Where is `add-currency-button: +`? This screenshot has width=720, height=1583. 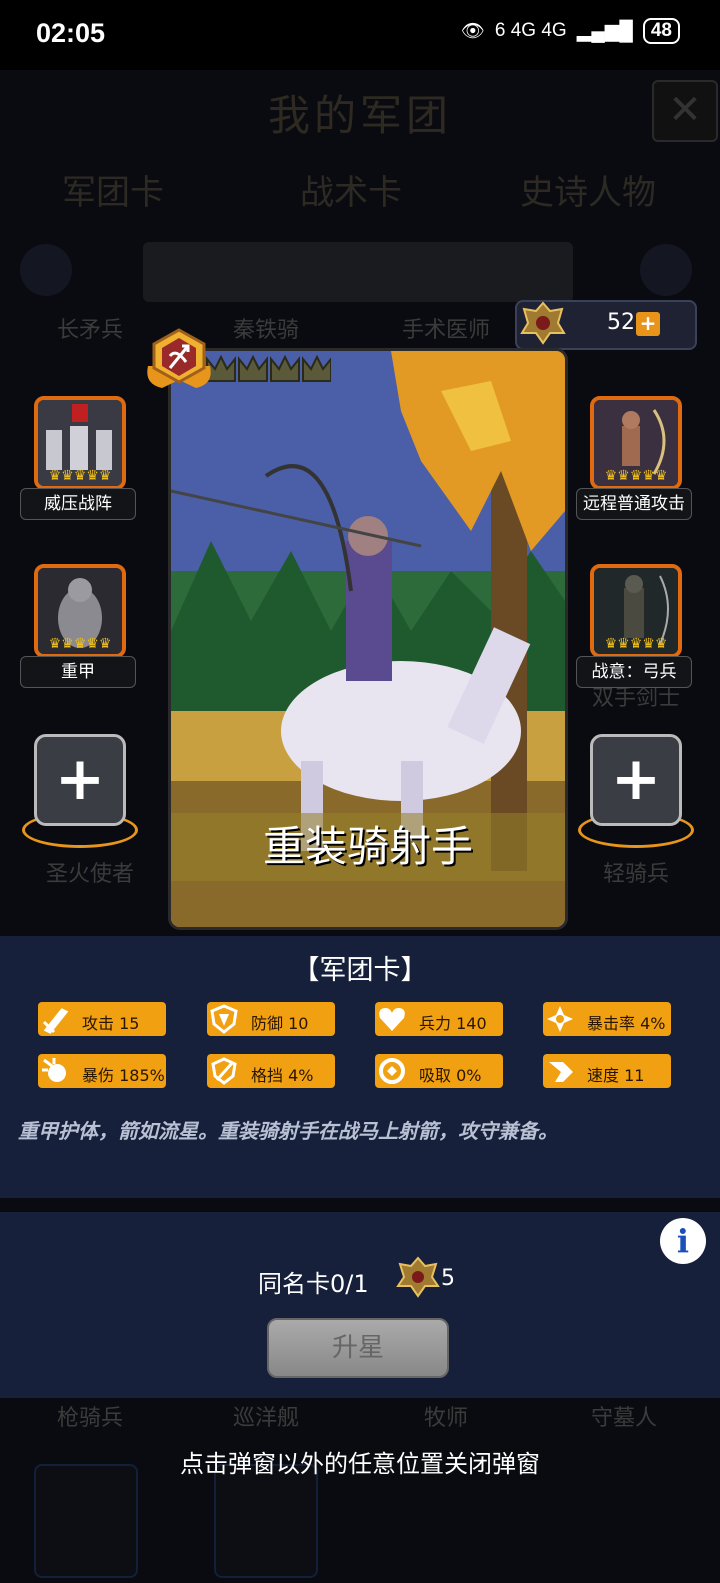
add-currency-button: + is located at coordinates (648, 324).